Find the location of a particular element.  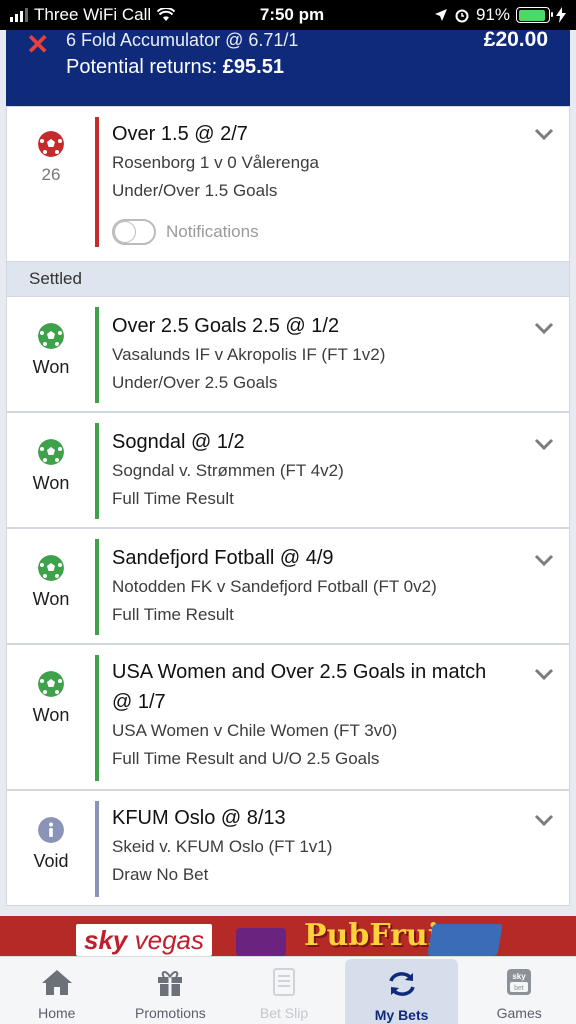

signal-icon is located at coordinates (19, 15).